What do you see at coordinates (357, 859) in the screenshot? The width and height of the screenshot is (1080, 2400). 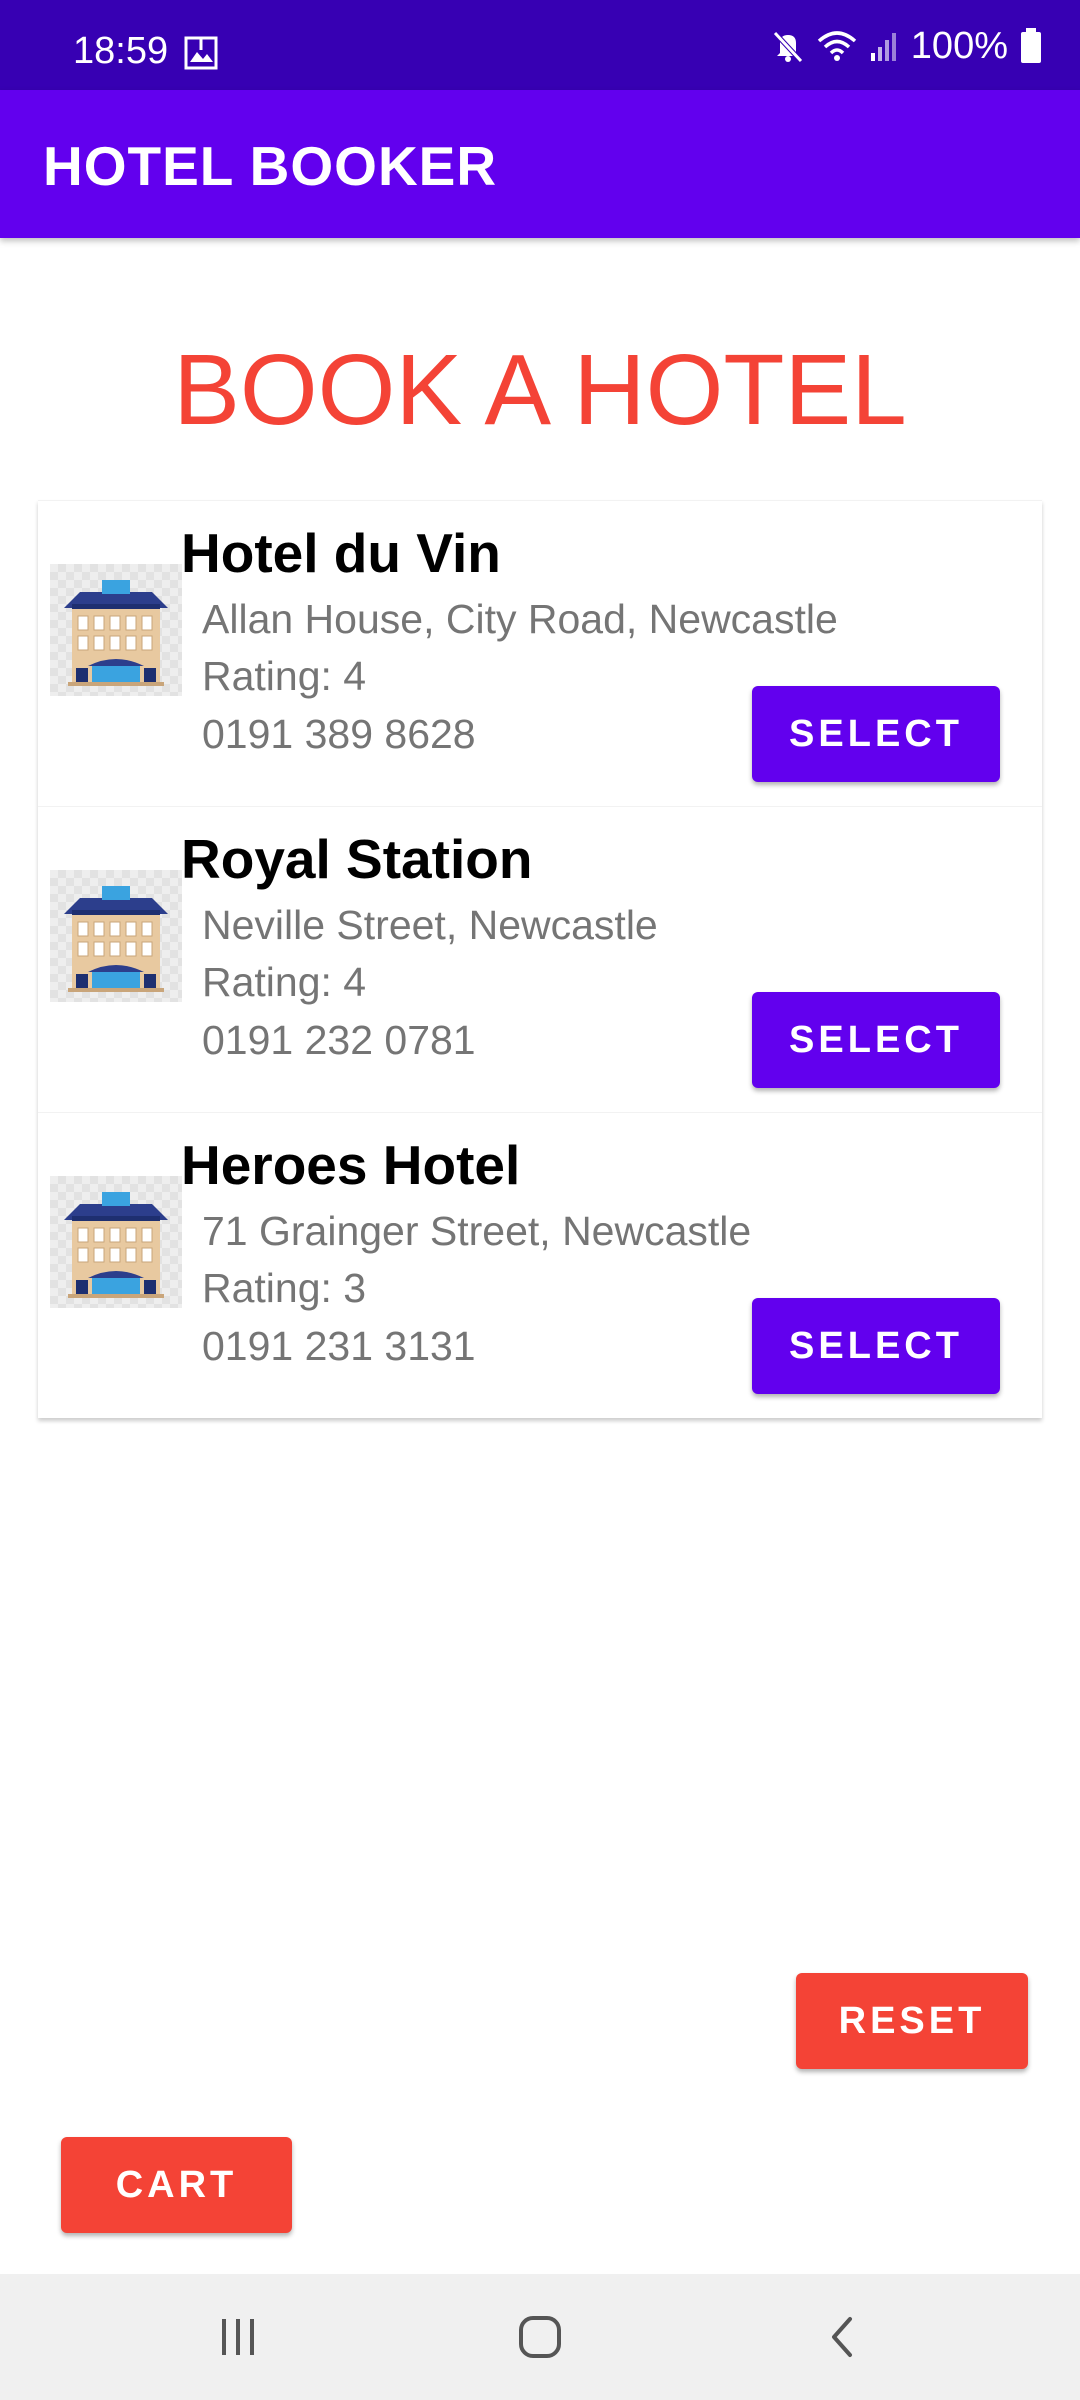 I see `hotel-name: Royal Station` at bounding box center [357, 859].